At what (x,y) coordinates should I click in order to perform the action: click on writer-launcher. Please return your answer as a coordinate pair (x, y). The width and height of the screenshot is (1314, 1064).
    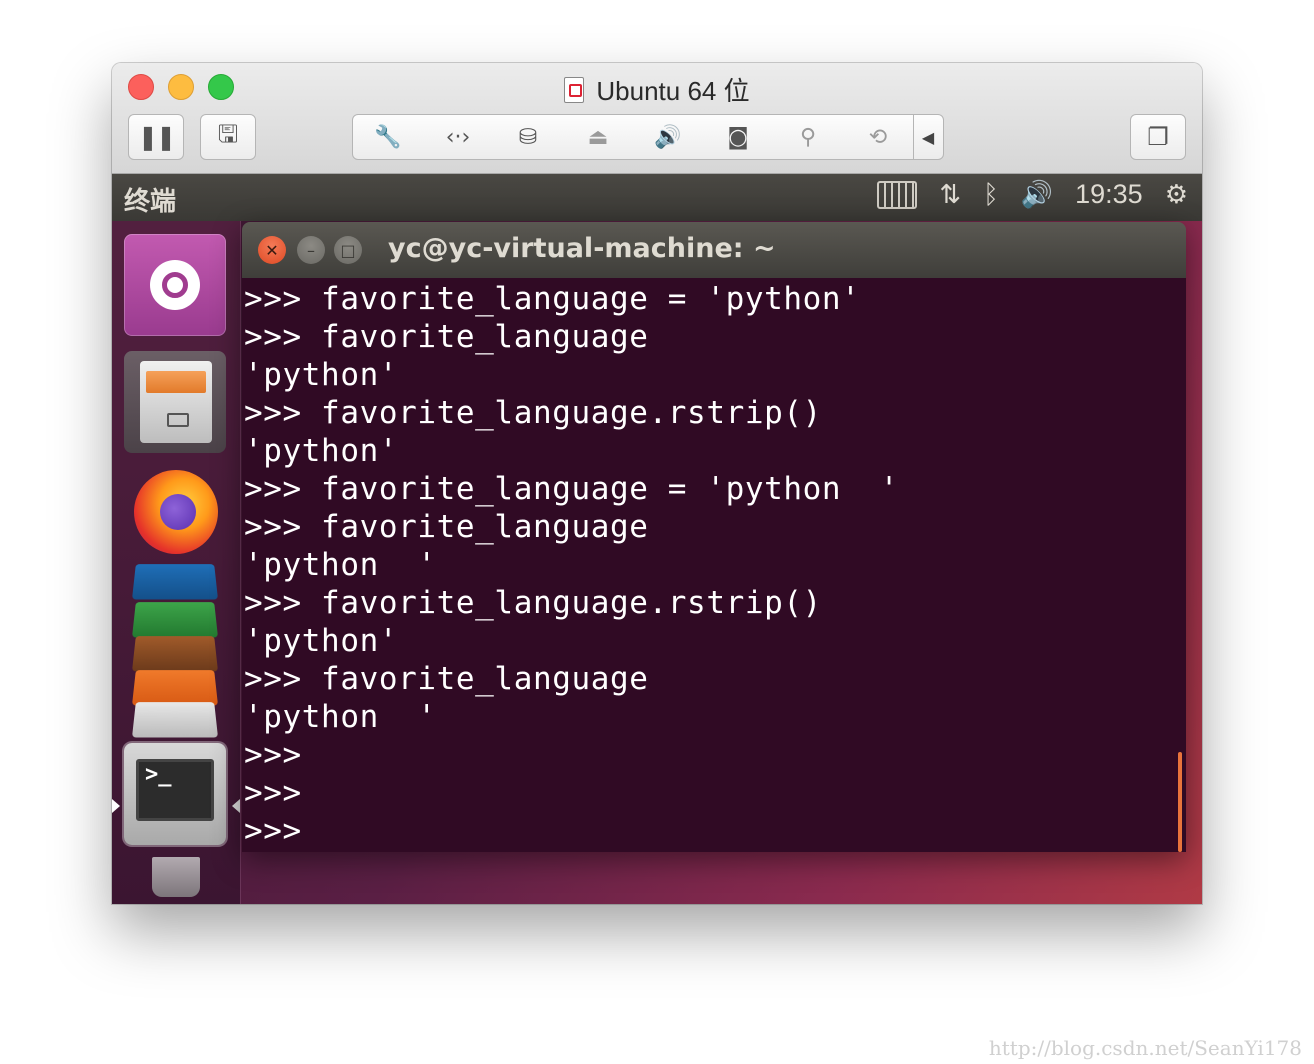
    Looking at the image, I should click on (175, 582).